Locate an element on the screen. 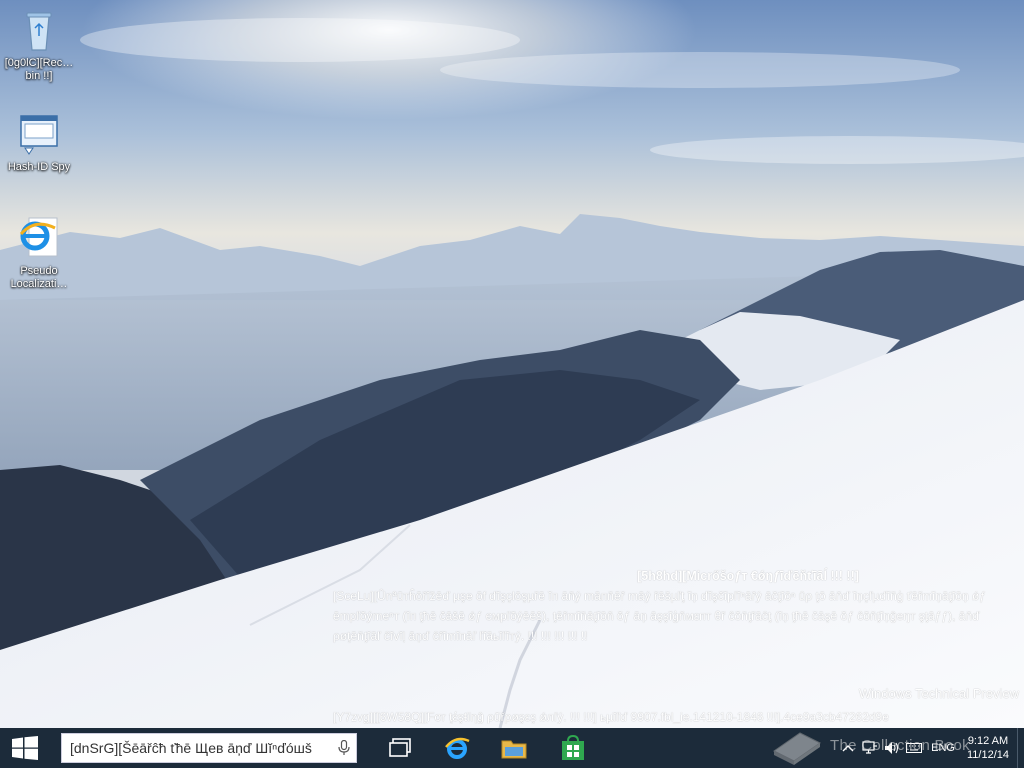  confidential-title: [5h8hd][Micrőšoƒт €ǿŋƒīďēňťīāĺ !!! !!] is located at coordinates (748, 576).